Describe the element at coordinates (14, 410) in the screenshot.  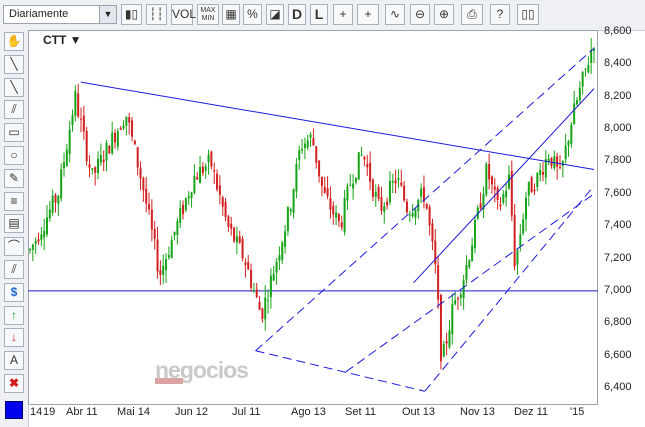
I see `color-swatch` at that location.